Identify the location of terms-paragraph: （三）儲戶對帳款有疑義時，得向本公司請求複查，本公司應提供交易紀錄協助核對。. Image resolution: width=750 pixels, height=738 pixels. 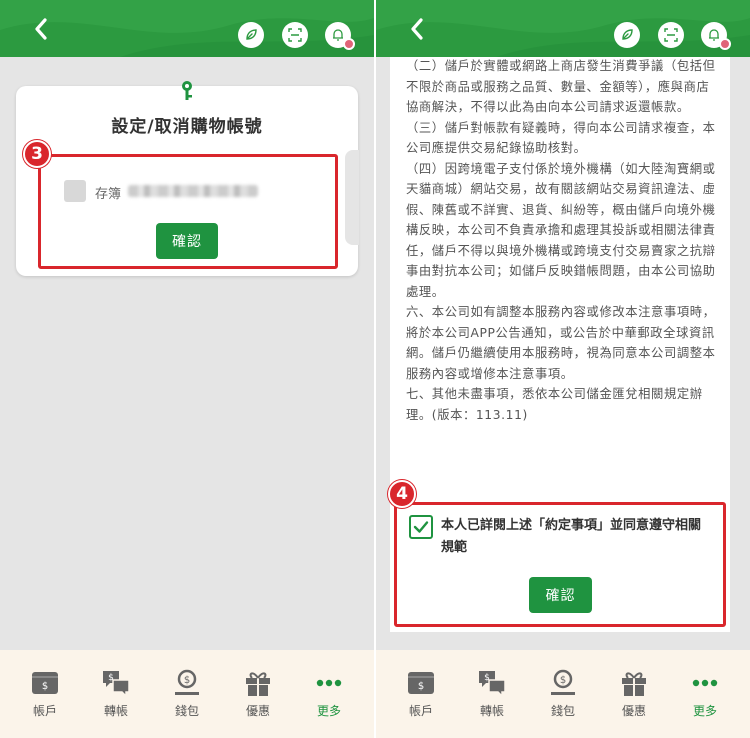
(561, 138).